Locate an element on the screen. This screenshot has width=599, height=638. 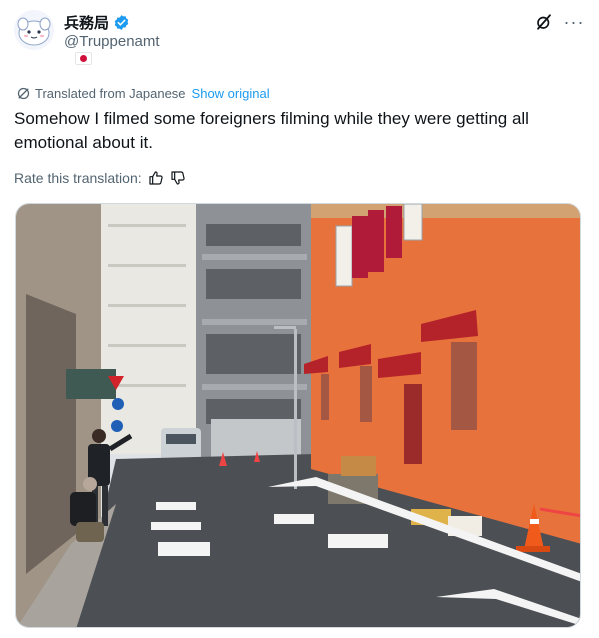
avatar is located at coordinates (34, 30).